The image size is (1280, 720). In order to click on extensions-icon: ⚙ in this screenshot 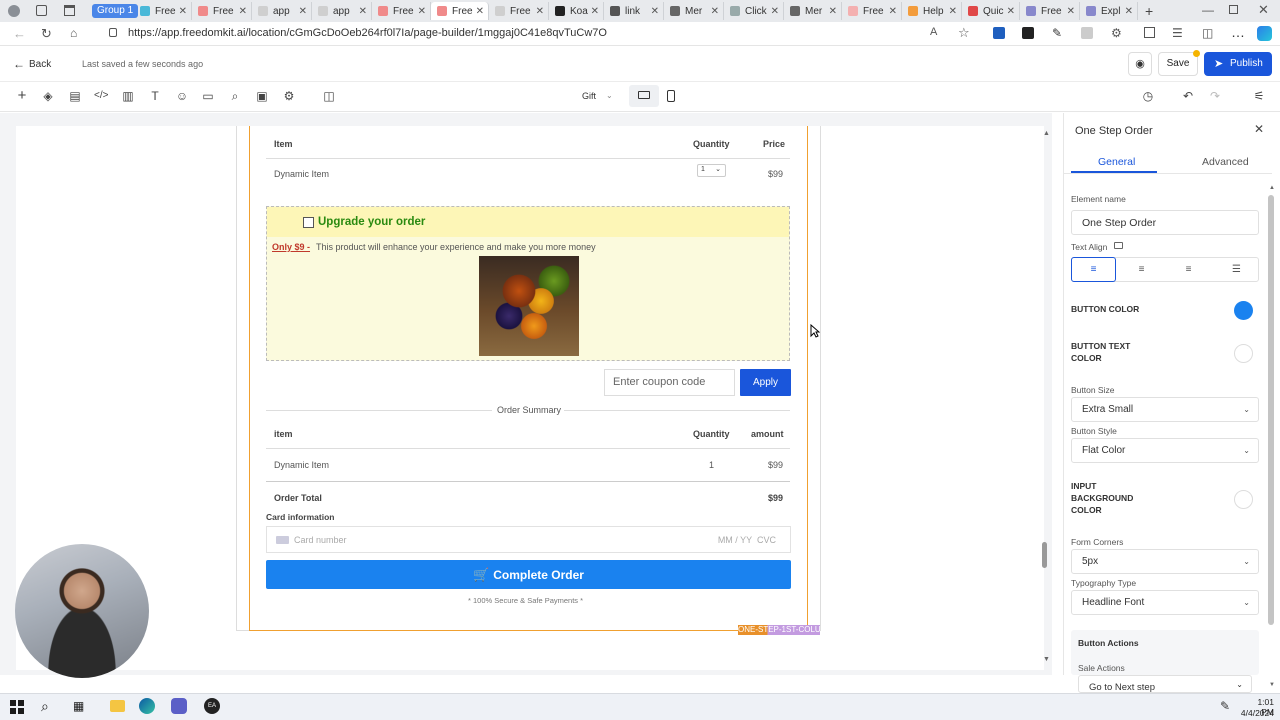, I will do `click(1116, 33)`.